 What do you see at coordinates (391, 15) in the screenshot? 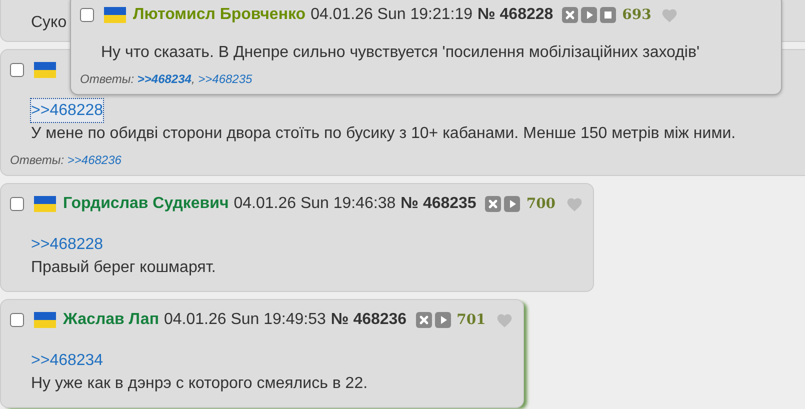
I see `post-date: 04.01.26 Sun 19:21:19` at bounding box center [391, 15].